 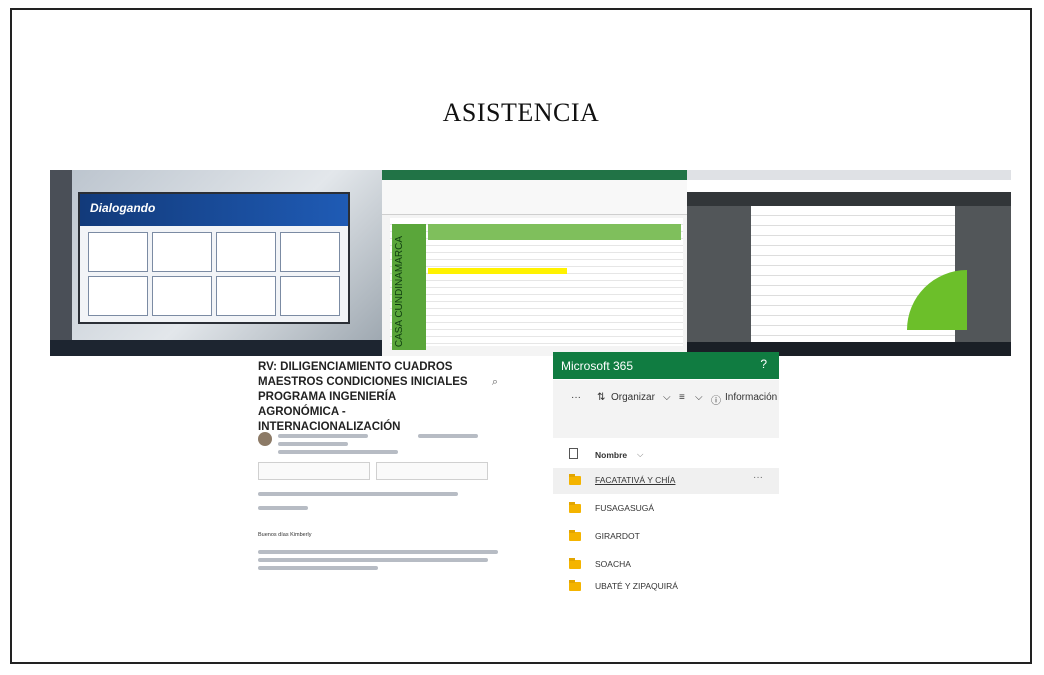 I want to click on pdf-screenshot, so click(x=849, y=263).